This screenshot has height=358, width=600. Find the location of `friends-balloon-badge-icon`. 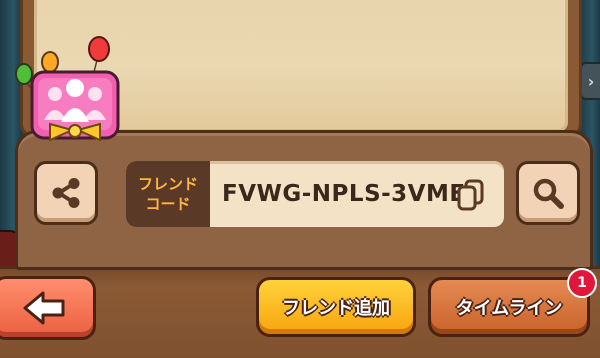

friends-balloon-badge-icon is located at coordinates (67, 89).